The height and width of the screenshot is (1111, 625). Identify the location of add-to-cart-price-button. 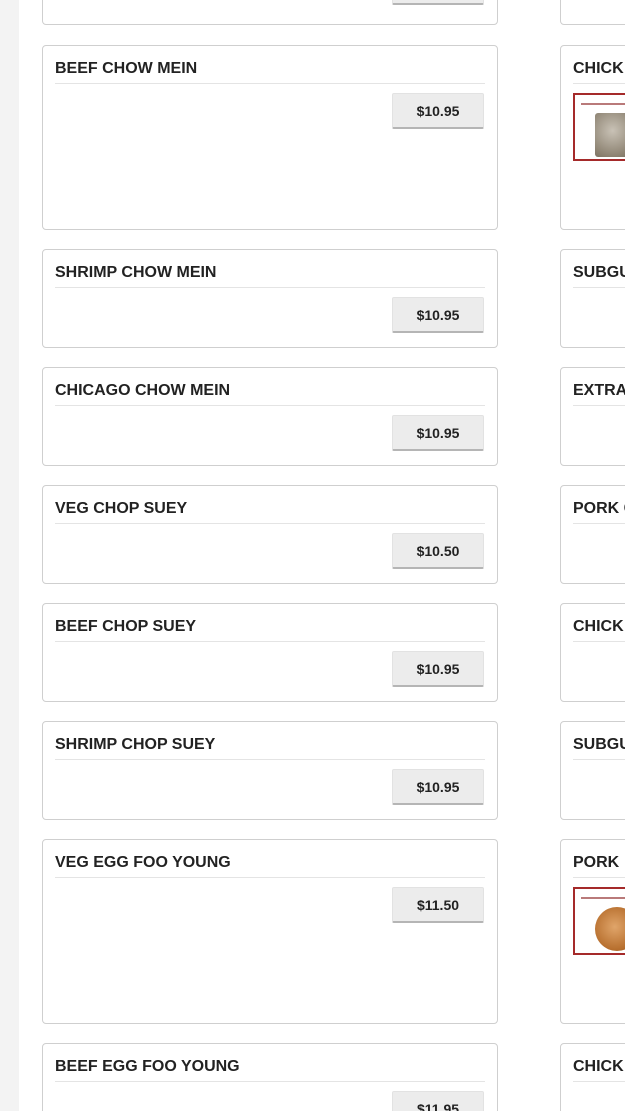
(438, 2).